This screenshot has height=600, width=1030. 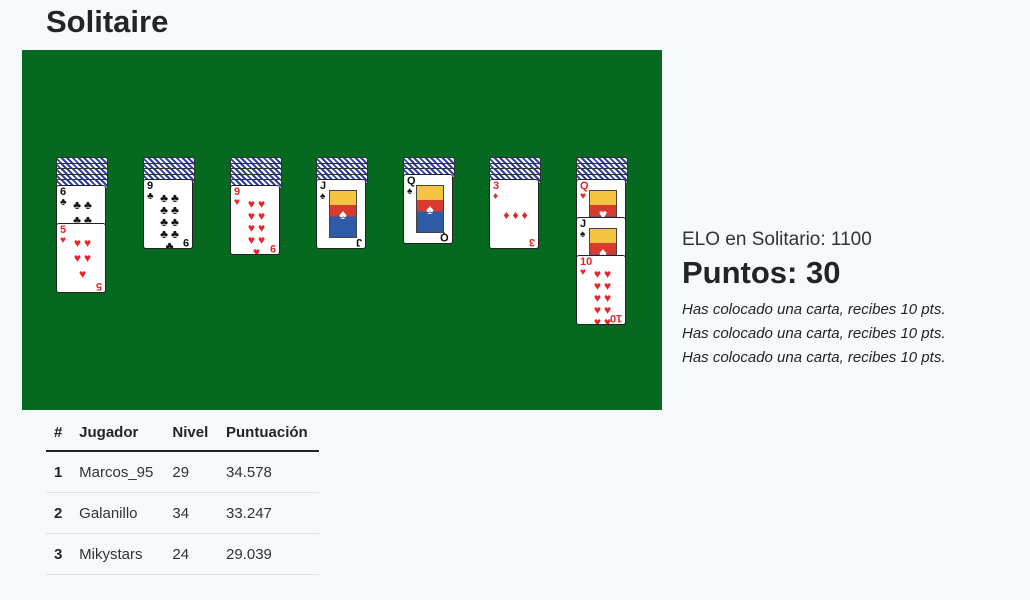 I want to click on row-score: 34.578, so click(x=268, y=472).